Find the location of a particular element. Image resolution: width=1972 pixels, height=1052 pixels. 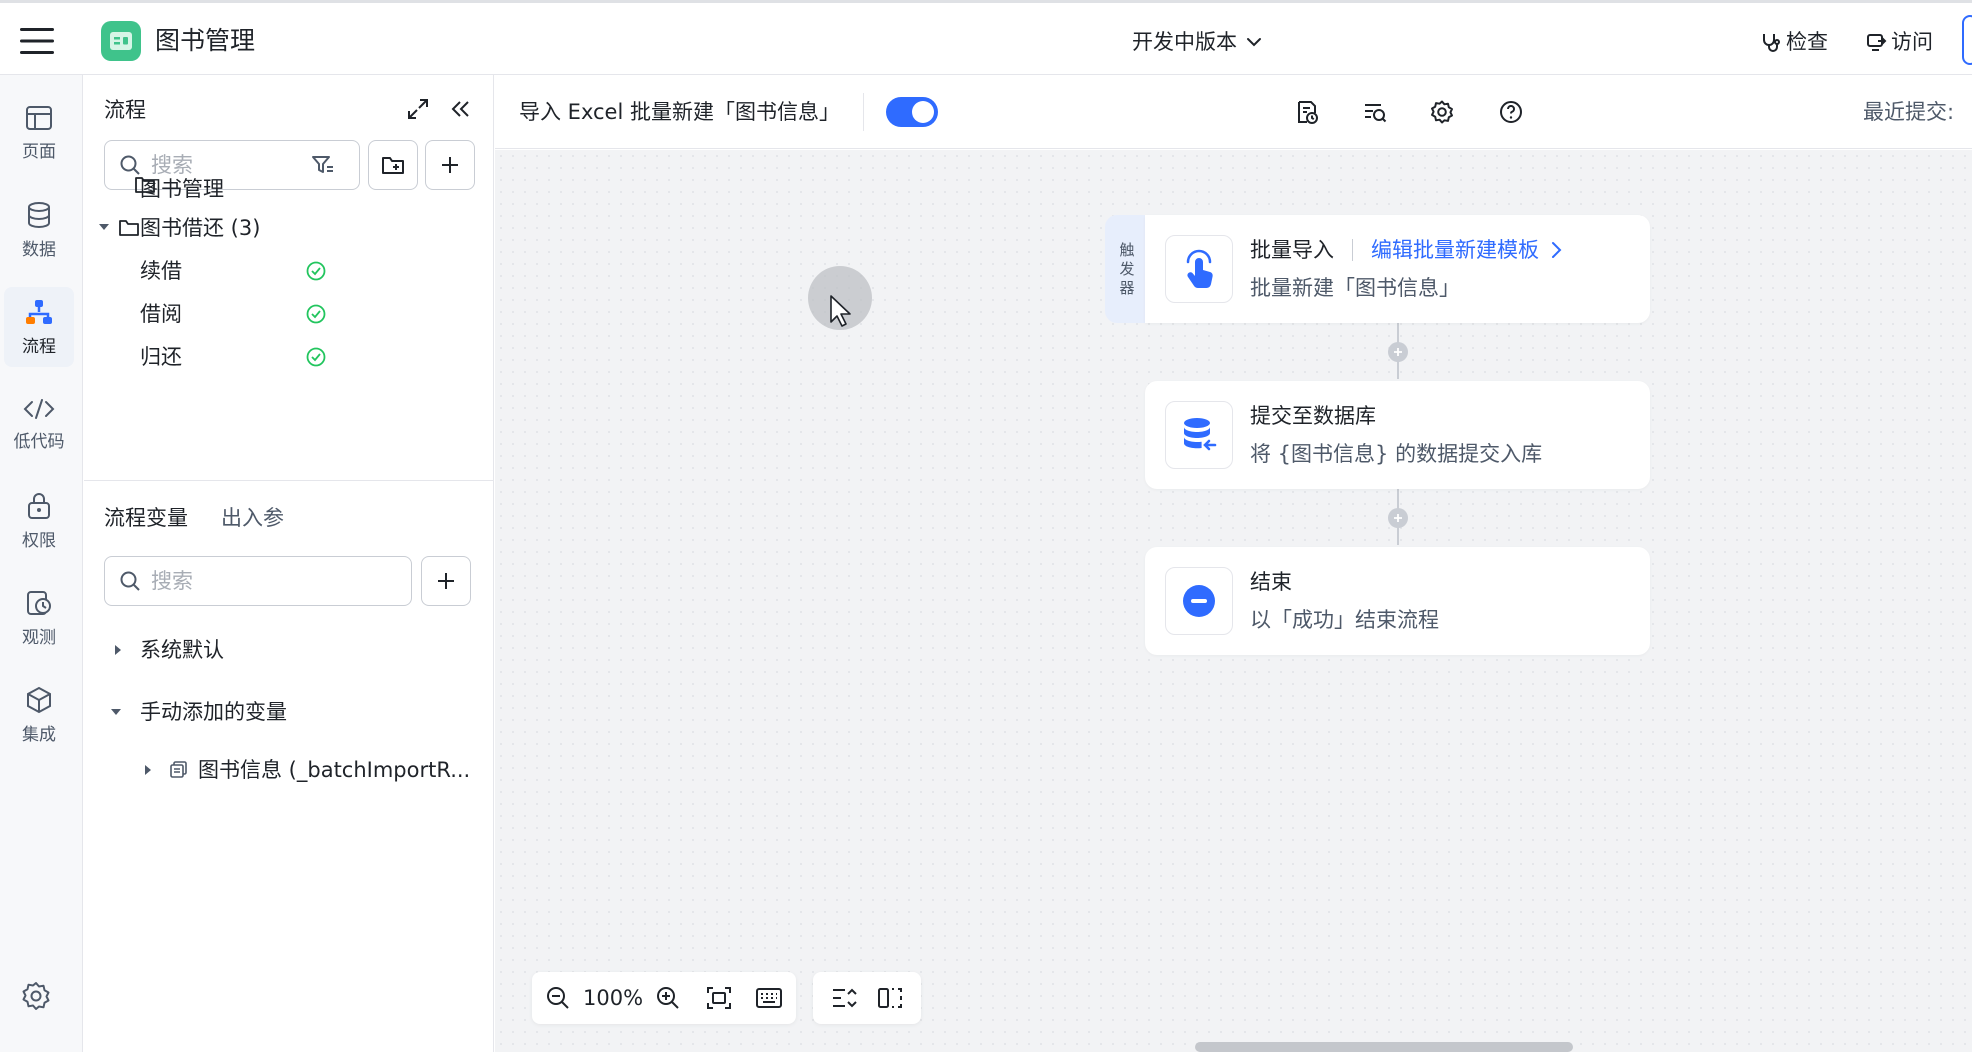

search-icon is located at coordinates (130, 581).